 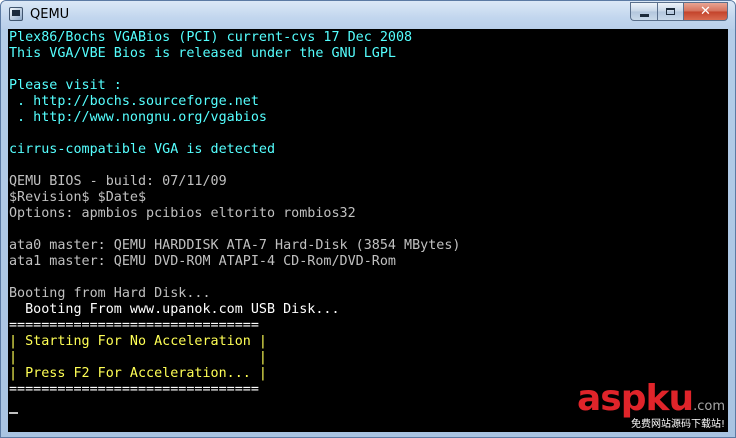 I want to click on console-line: cirrus-compatible VGA is detected, so click(x=142, y=149).